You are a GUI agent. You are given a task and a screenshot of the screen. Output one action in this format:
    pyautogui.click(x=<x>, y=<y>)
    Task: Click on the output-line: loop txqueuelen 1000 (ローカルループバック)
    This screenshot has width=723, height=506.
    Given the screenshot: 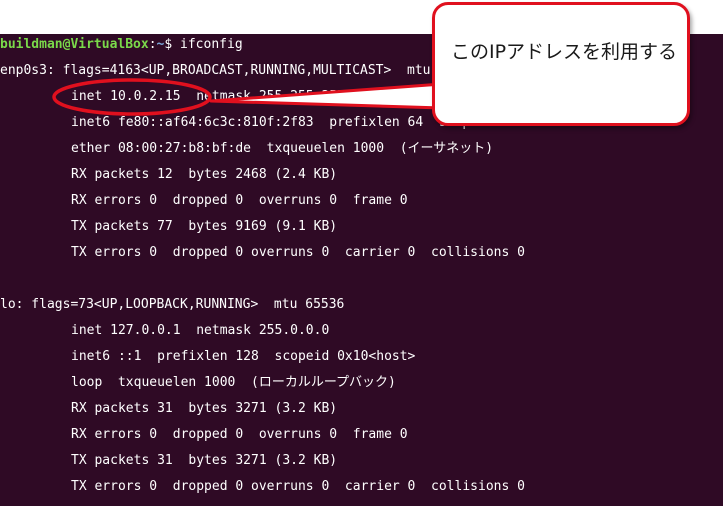 What is the action you would take?
    pyautogui.click(x=233, y=382)
    